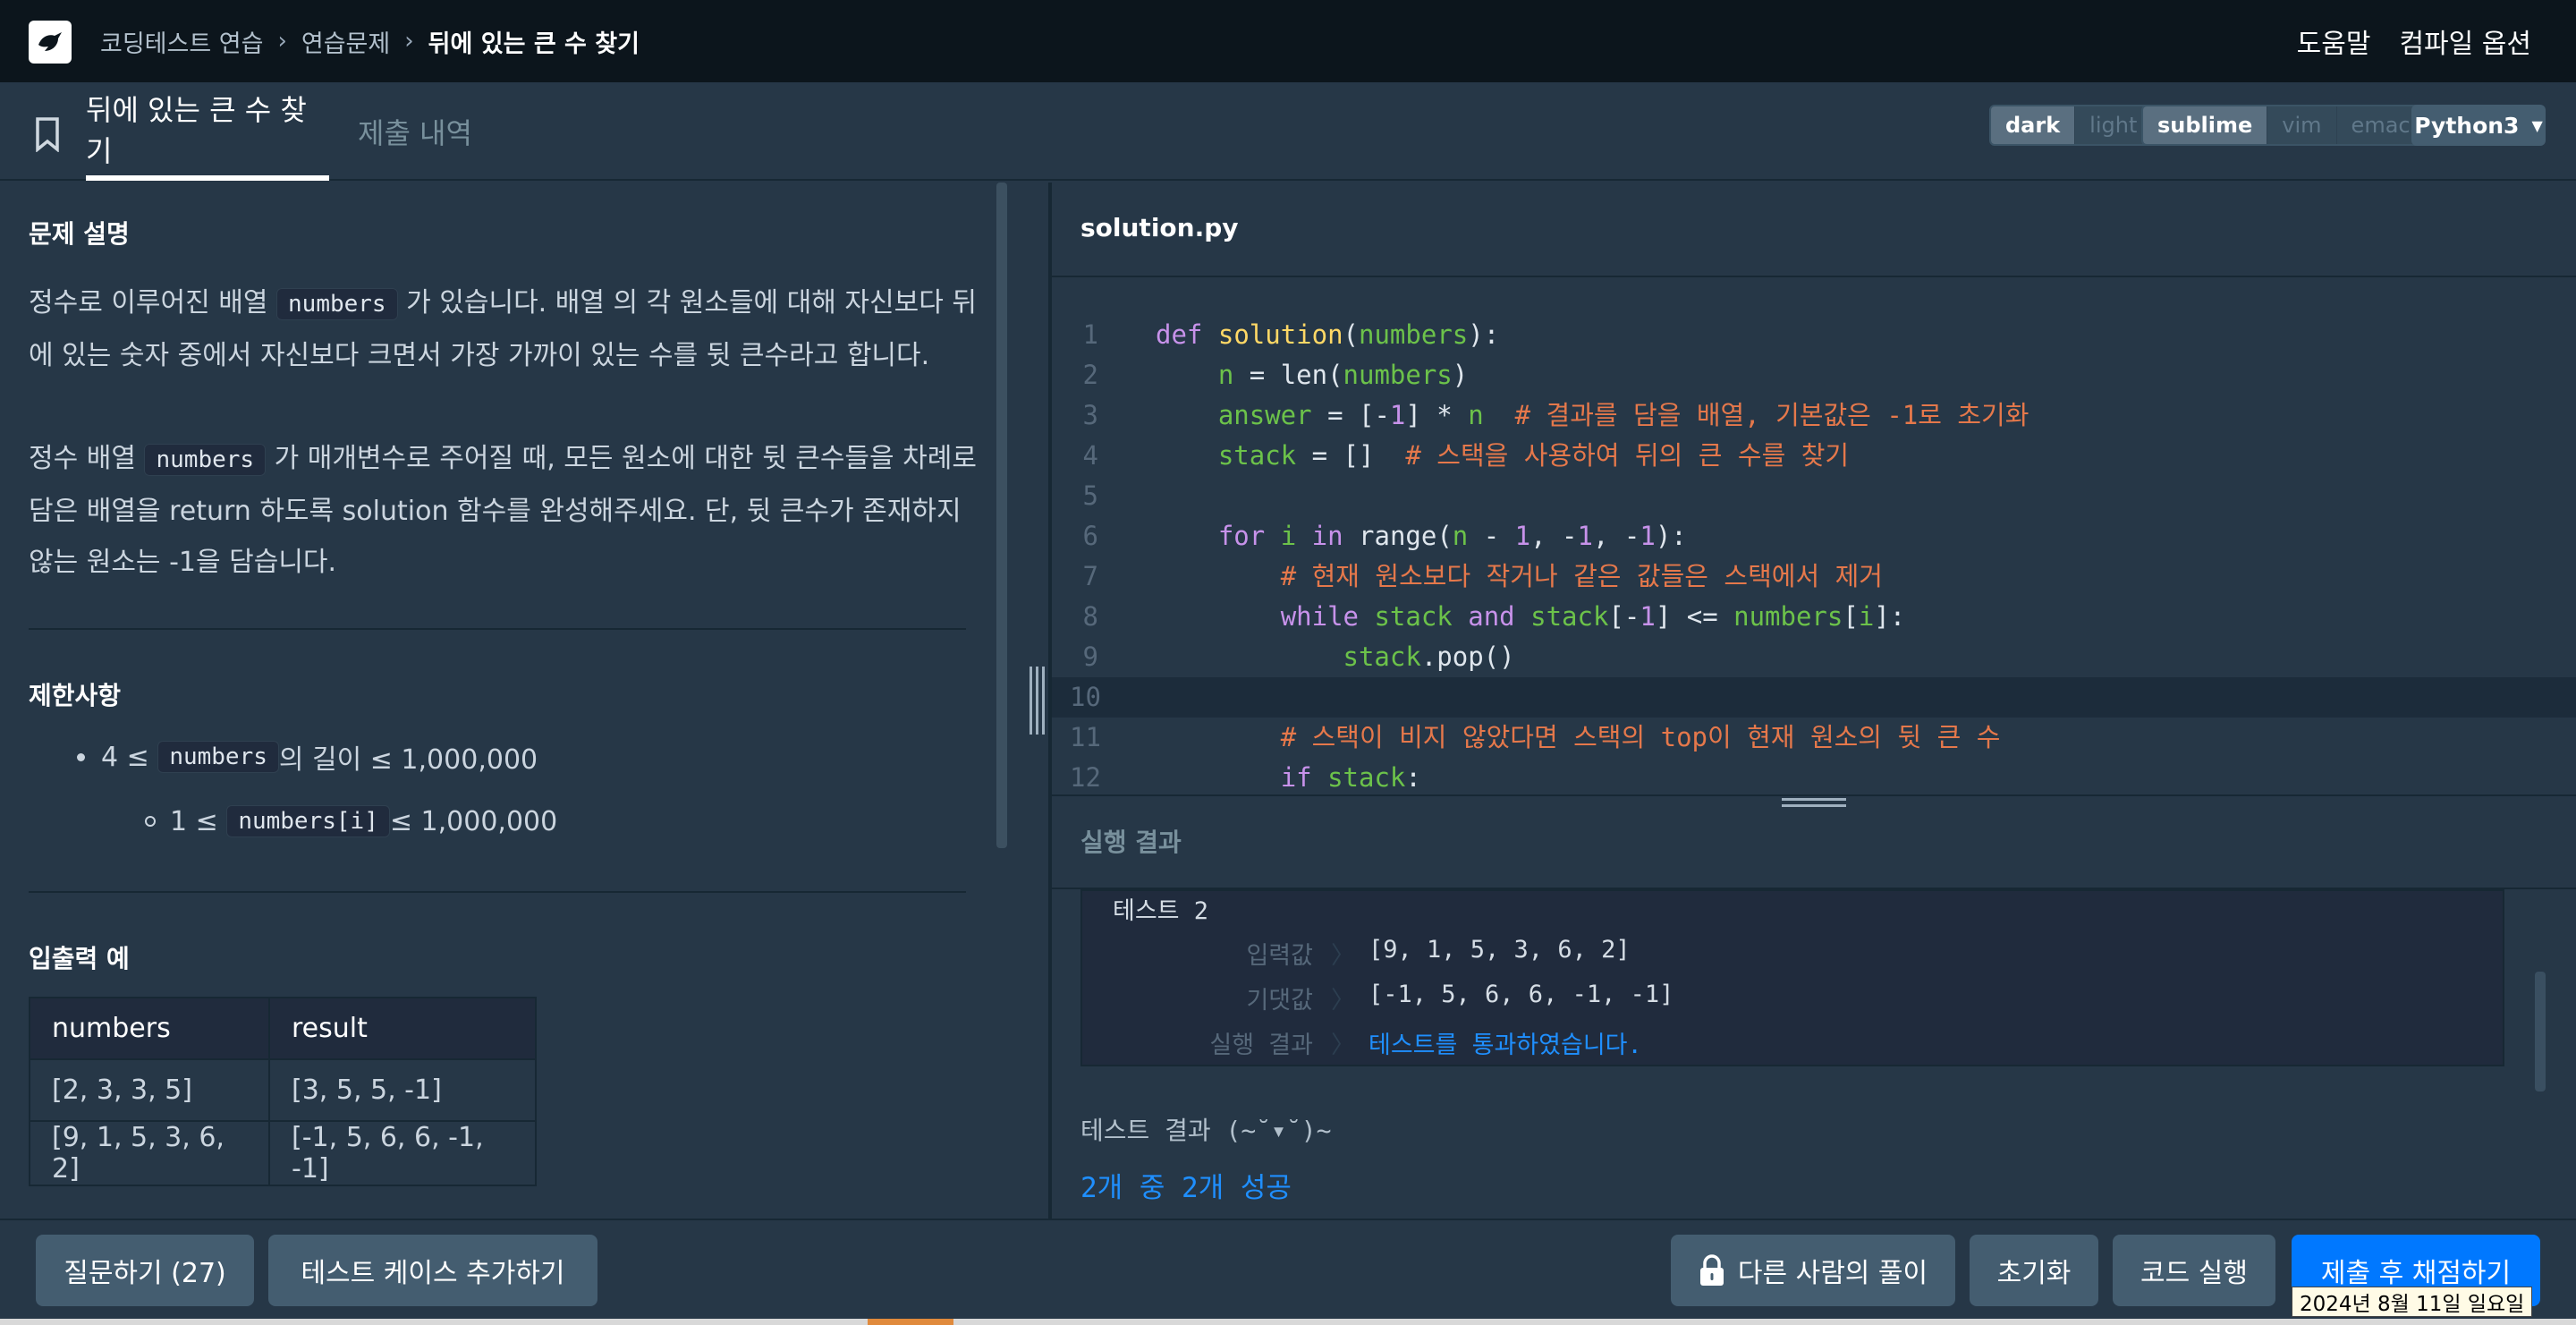 This screenshot has height=1325, width=2576. I want to click on line-number: 8, so click(1090, 616).